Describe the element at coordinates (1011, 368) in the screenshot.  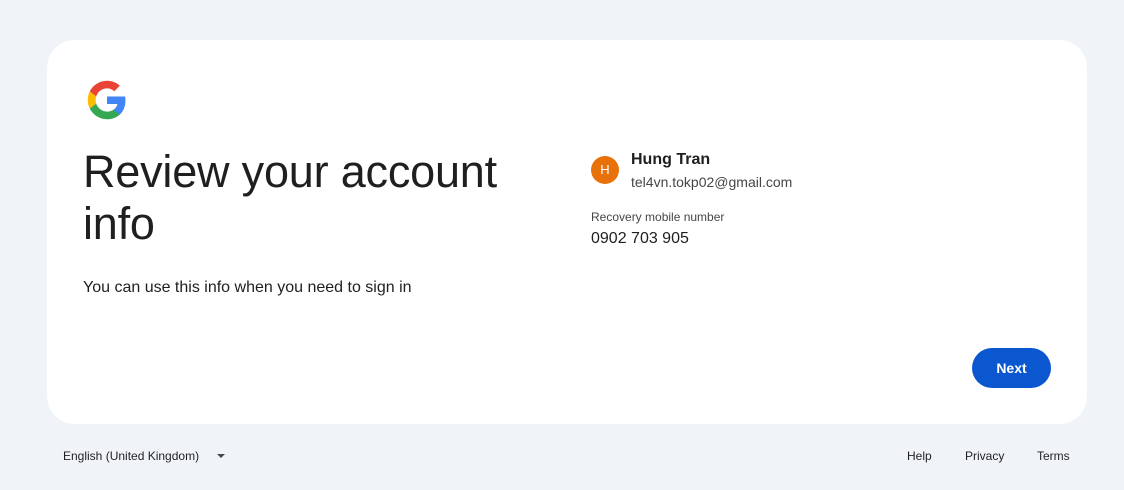
I see `next-button: Next` at that location.